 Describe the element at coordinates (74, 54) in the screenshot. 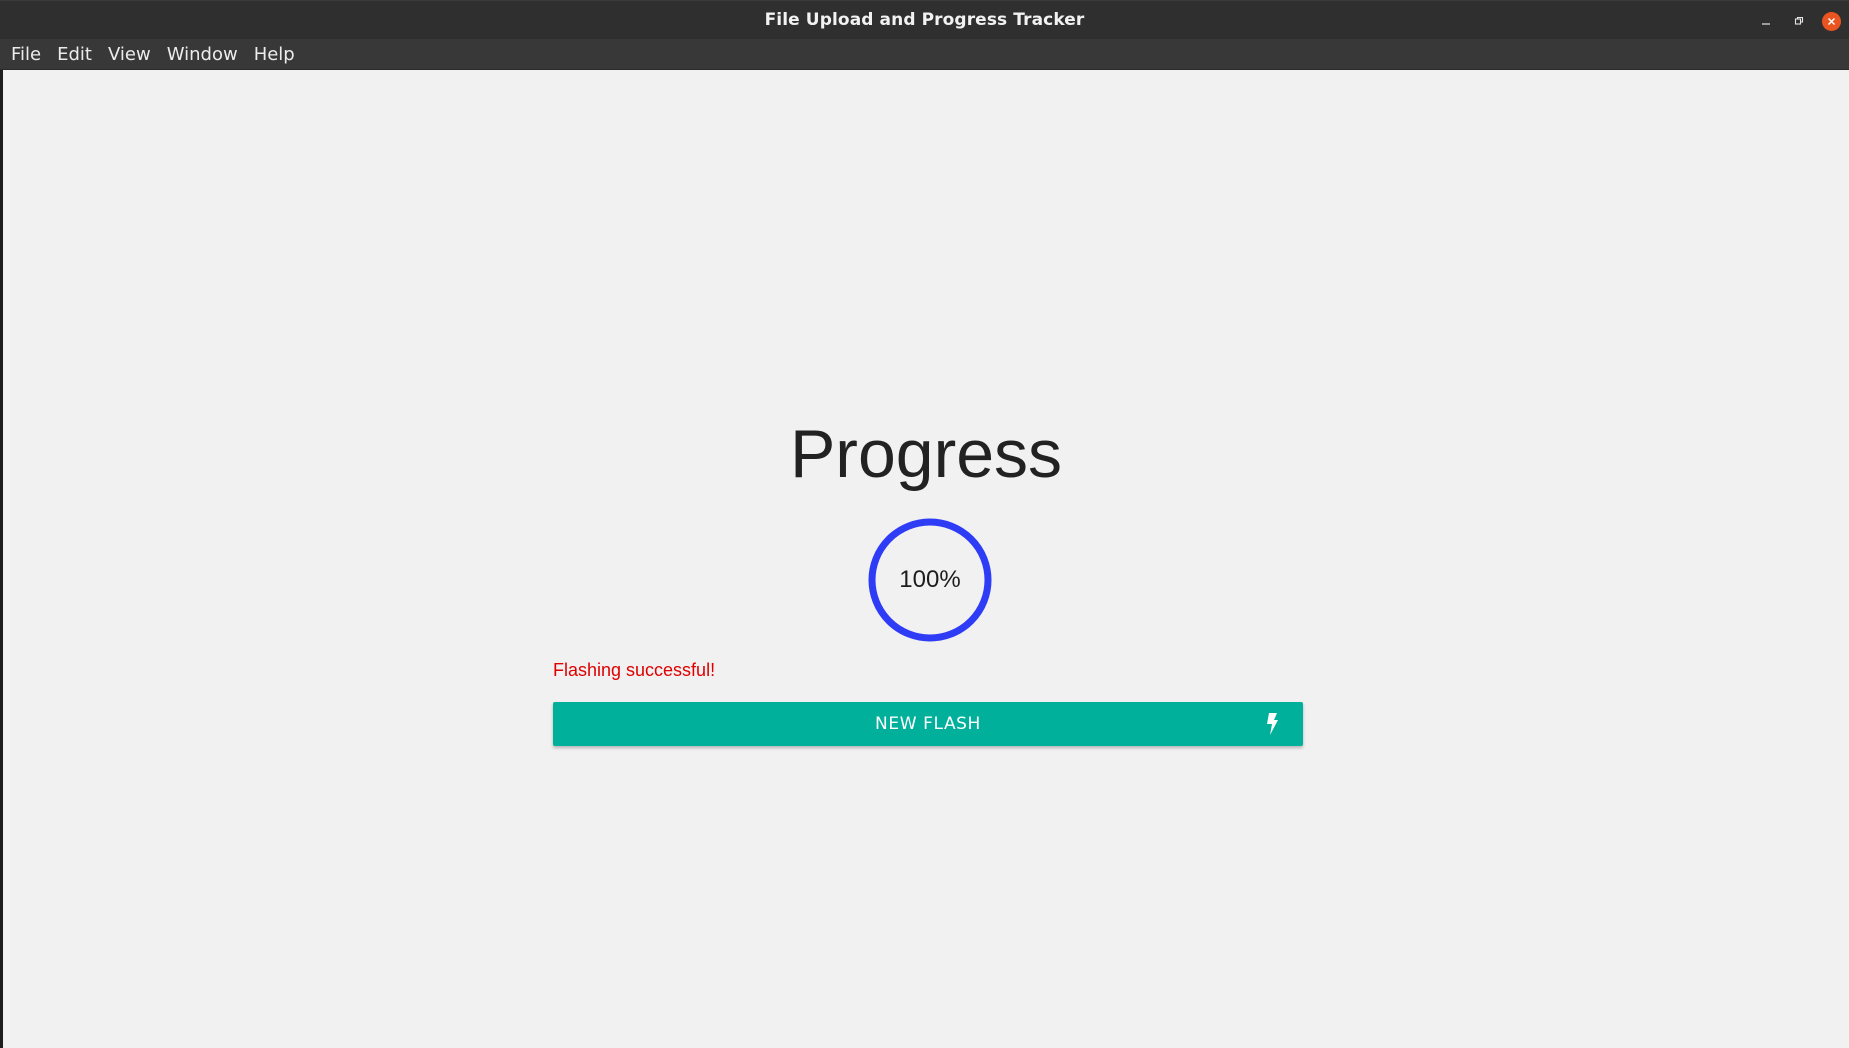

I see `menu-edit: Edit` at that location.